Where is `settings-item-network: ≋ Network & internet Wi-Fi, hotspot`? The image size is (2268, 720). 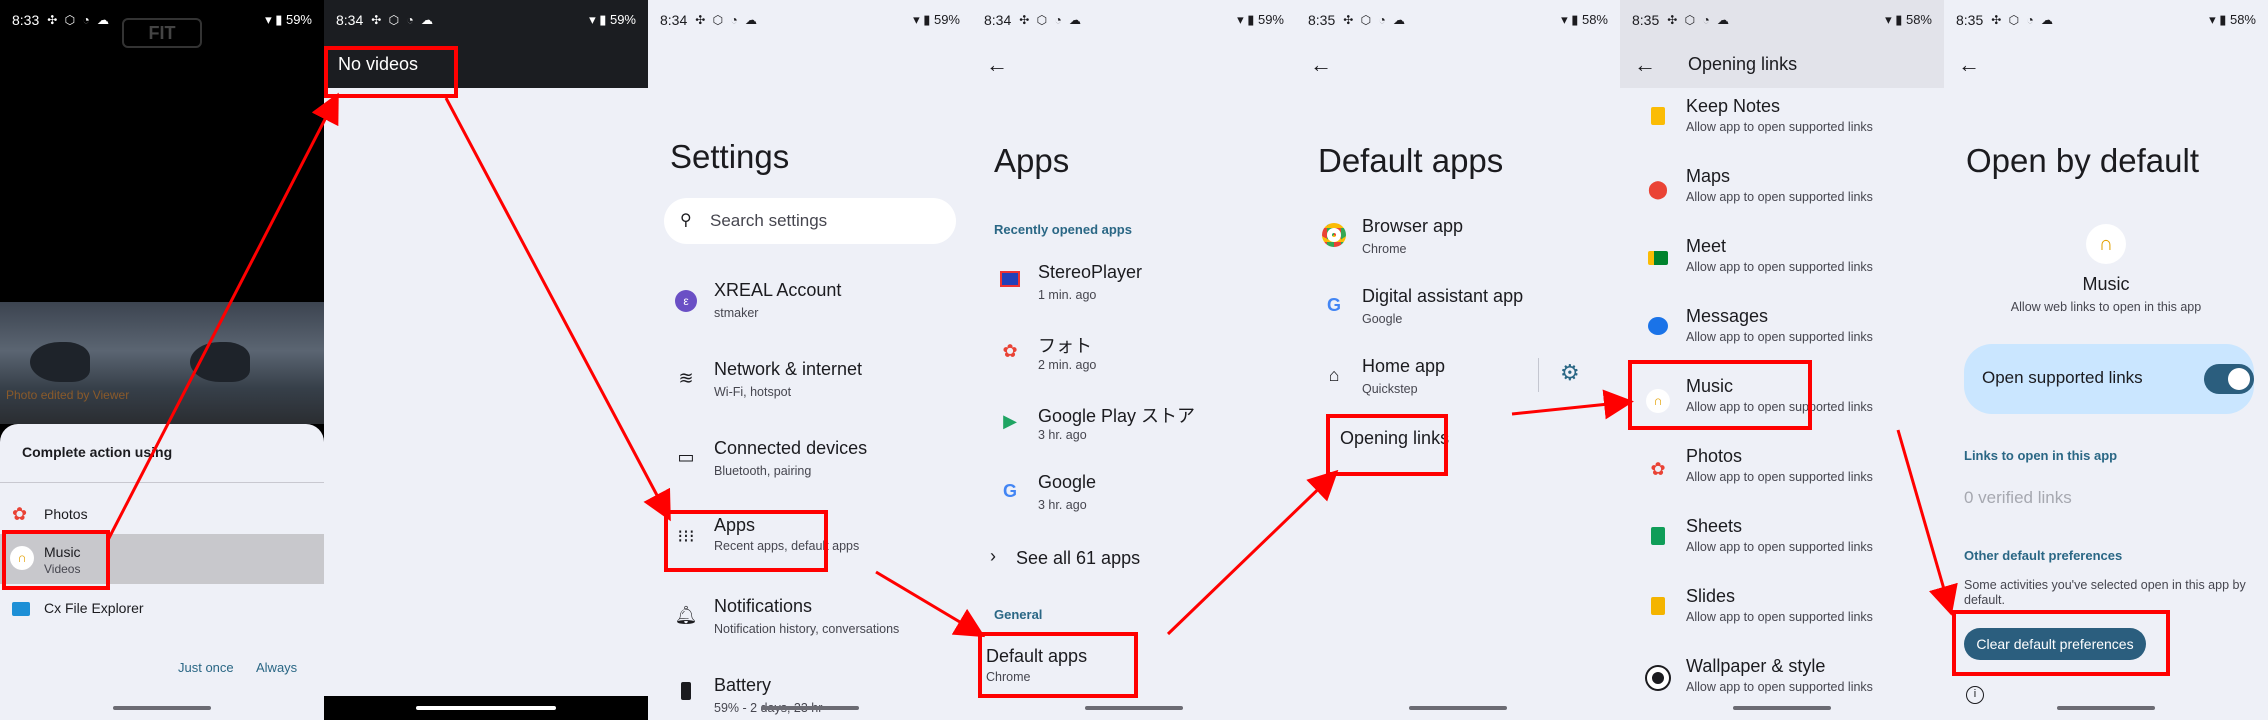
settings-item-network: ≋ Network & internet Wi-Fi, hotspot is located at coordinates (810, 378).